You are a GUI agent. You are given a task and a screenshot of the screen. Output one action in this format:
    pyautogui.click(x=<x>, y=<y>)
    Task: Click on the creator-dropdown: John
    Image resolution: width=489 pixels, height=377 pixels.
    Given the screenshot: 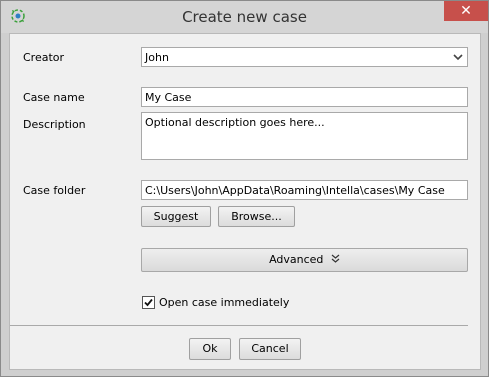 What is the action you would take?
    pyautogui.click(x=304, y=57)
    